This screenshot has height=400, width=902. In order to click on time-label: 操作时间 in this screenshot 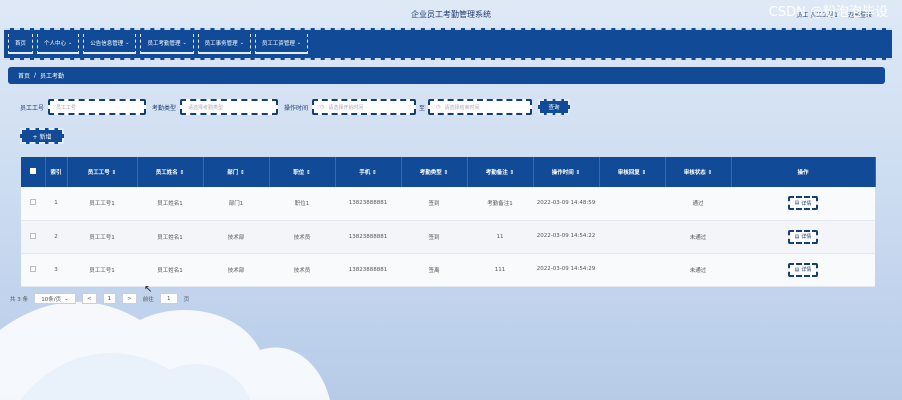, I will do `click(296, 108)`.